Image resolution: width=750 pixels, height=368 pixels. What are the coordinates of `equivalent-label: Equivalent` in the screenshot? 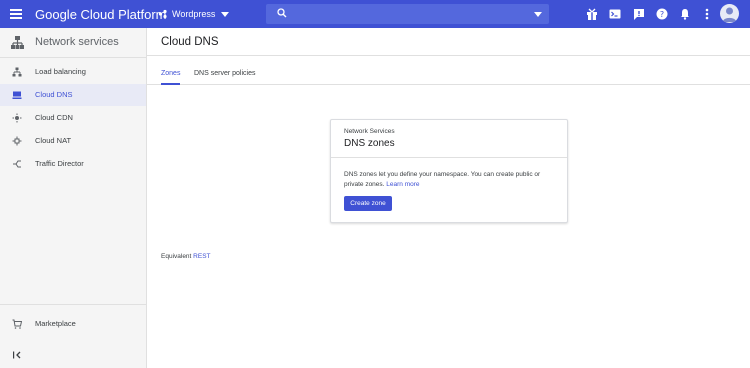 It's located at (176, 256).